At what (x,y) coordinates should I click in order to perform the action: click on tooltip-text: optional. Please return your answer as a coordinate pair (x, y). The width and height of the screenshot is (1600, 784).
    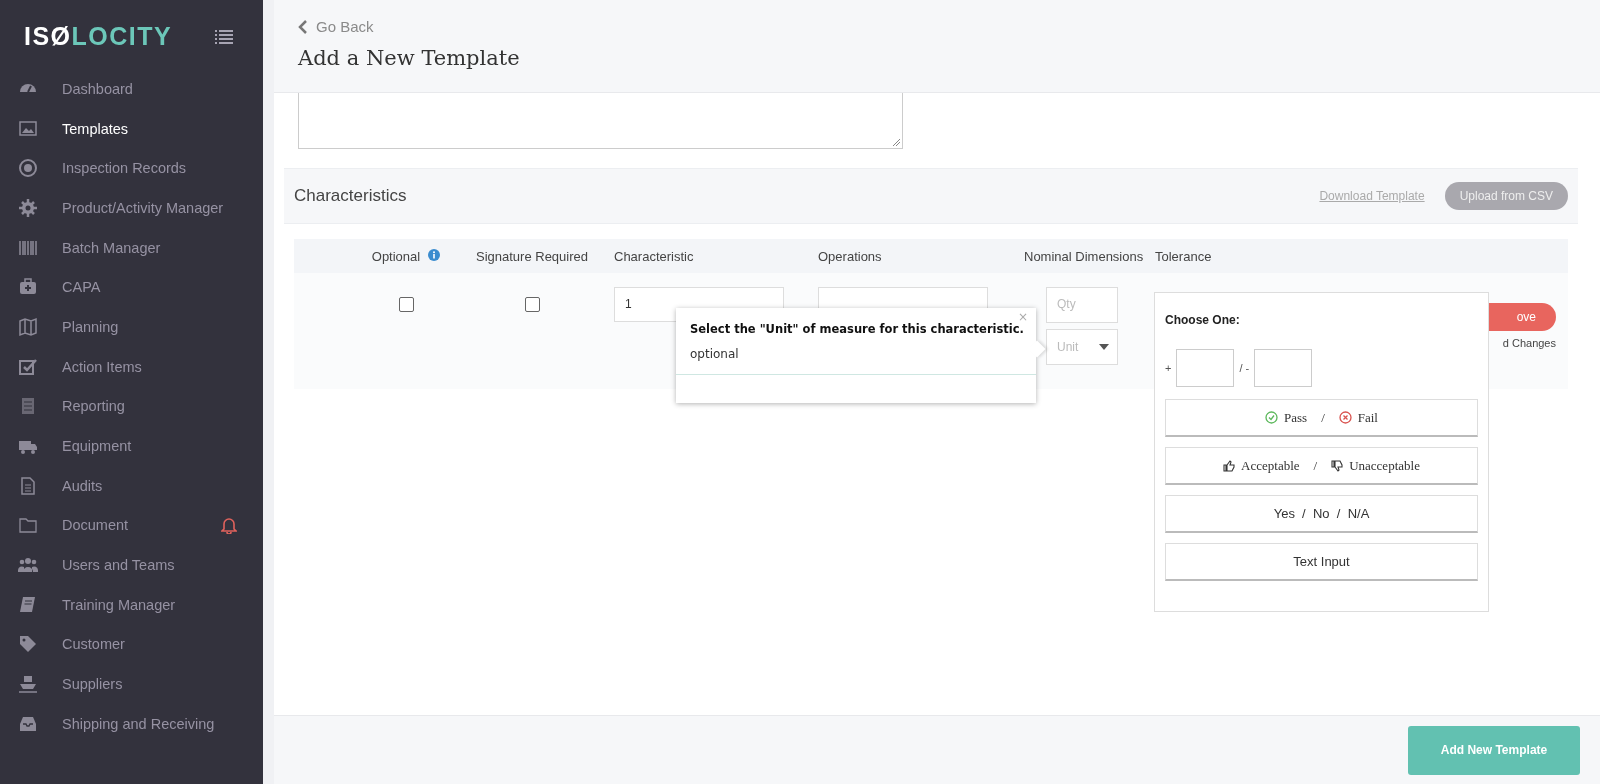
    Looking at the image, I should click on (714, 354).